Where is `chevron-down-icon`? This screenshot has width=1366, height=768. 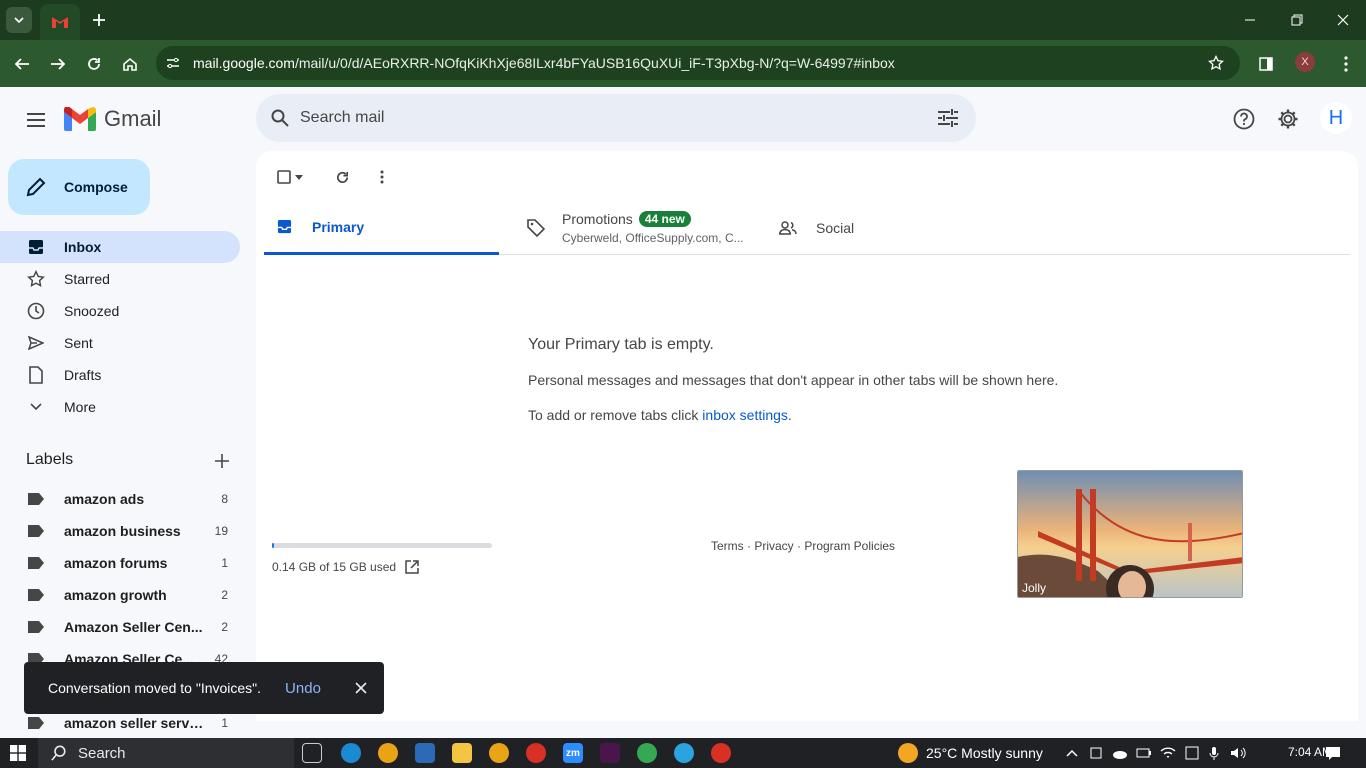
chevron-down-icon is located at coordinates (19, 20).